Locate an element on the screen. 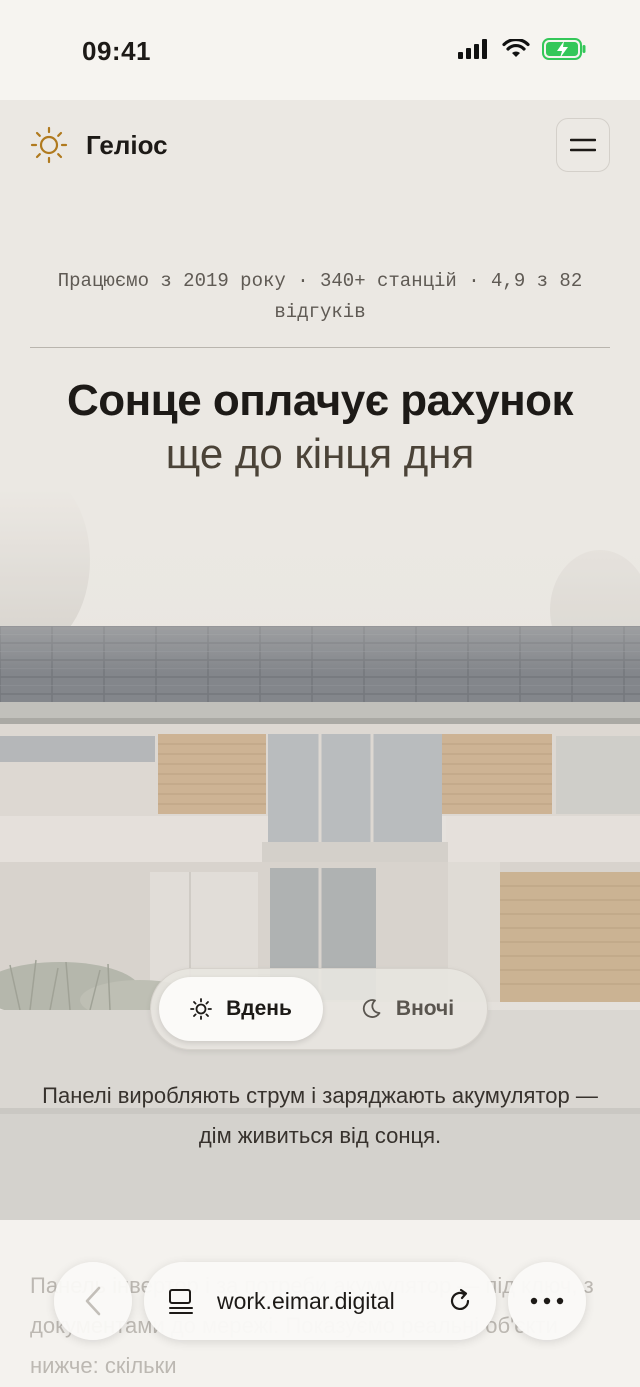 This screenshot has width=640, height=1387. battery-charging-icon is located at coordinates (564, 49).